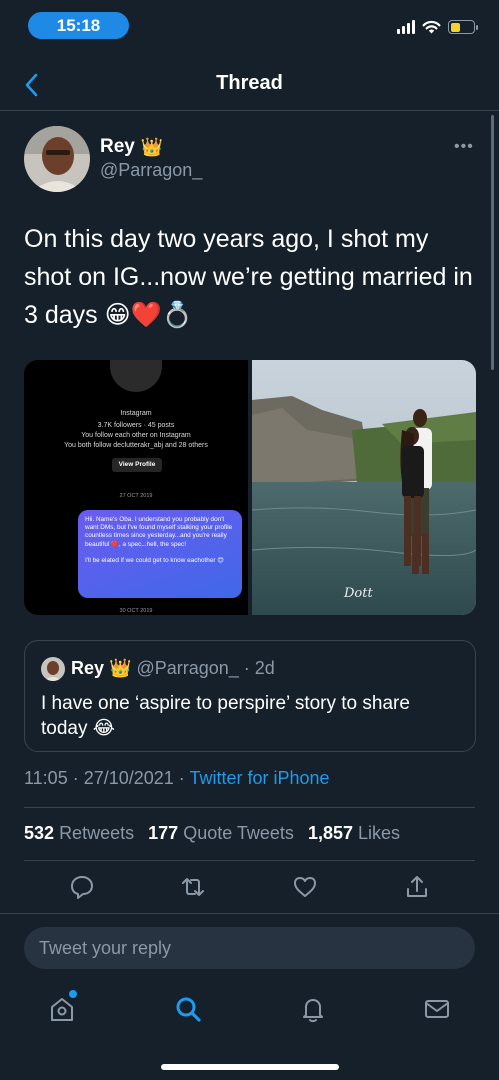  Describe the element at coordinates (152, 146) in the screenshot. I see `crown-emoji: 👑` at that location.